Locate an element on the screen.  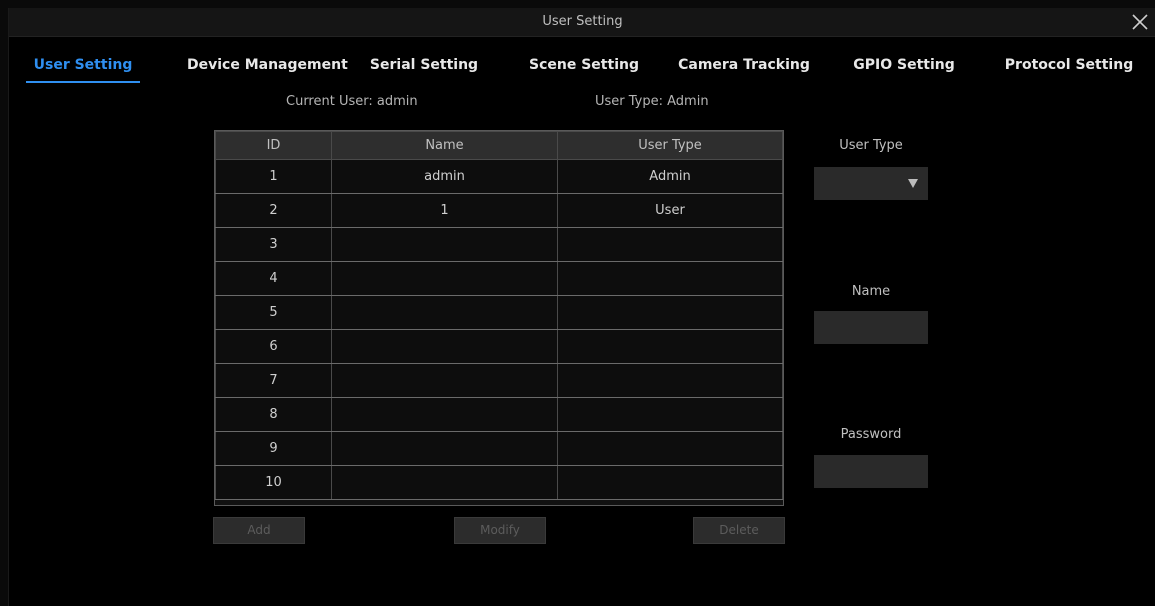
table-row: 5 is located at coordinates (499, 312).